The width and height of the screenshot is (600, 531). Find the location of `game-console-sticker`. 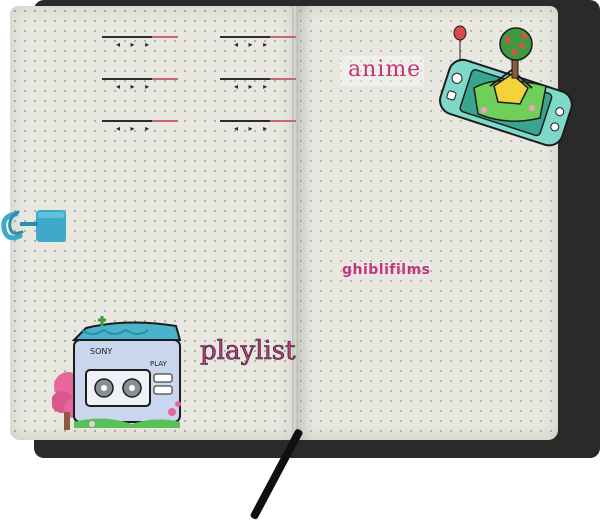

game-console-sticker is located at coordinates (506, 86).